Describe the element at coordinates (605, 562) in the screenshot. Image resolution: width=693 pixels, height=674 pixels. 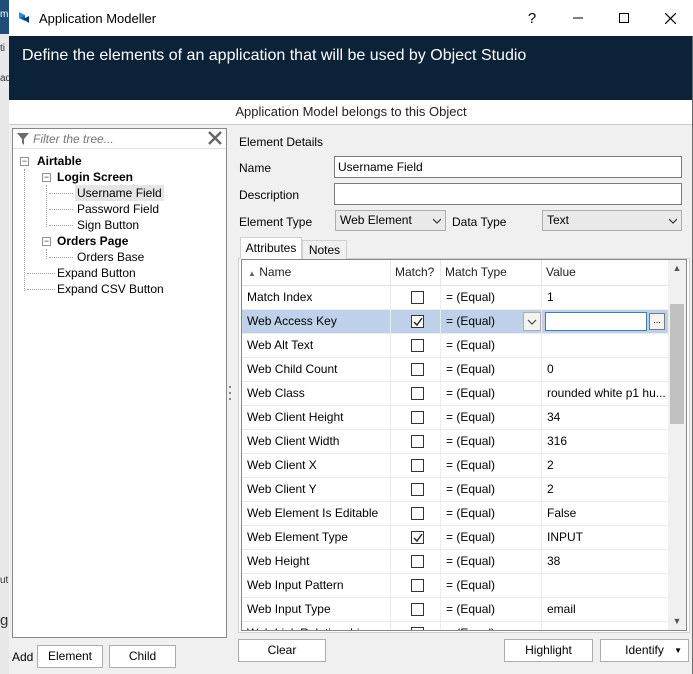
I see `value-cell: 38` at that location.